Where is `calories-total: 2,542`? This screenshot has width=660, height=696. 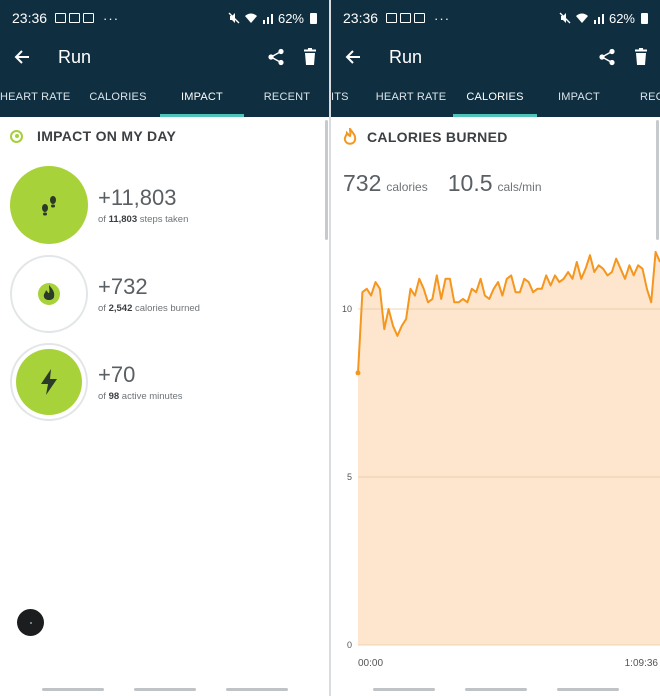 calories-total: 2,542 is located at coordinates (120, 308).